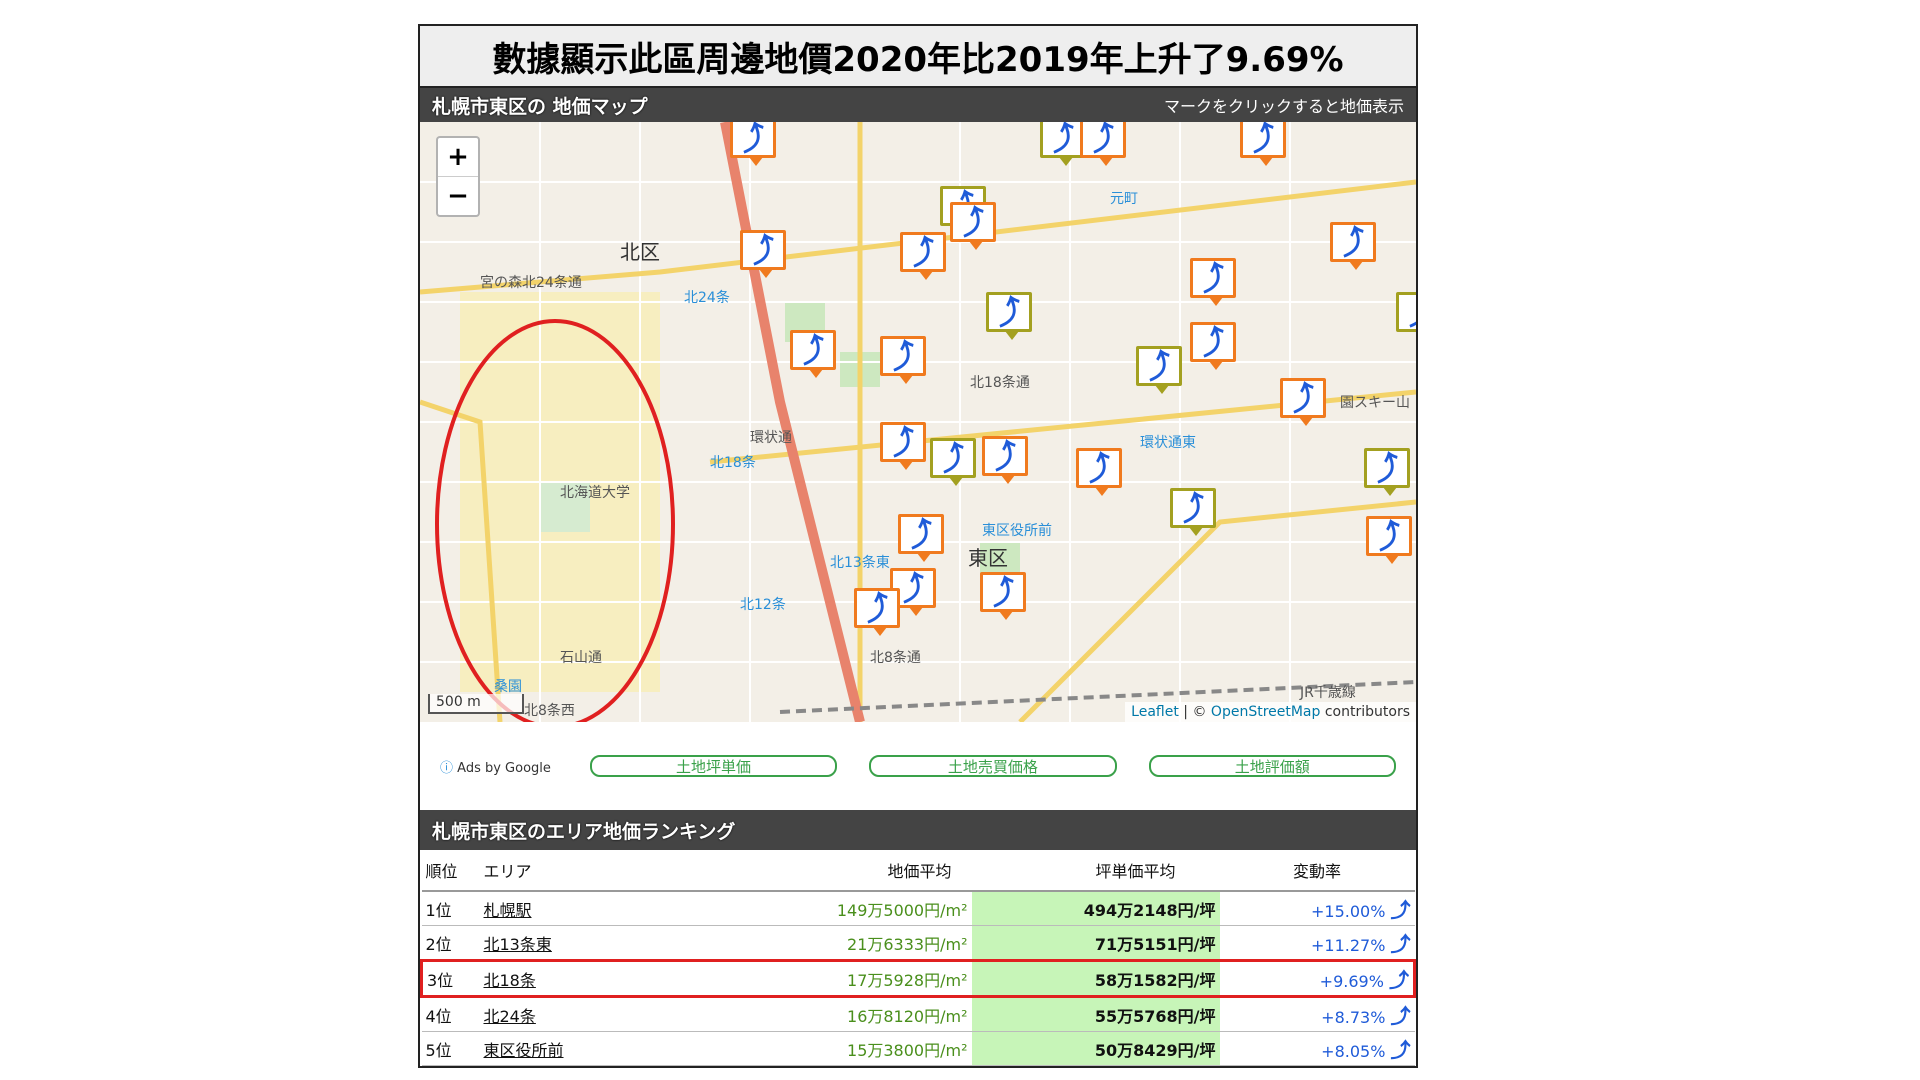  What do you see at coordinates (1095, 978) in the screenshot?
I see `tsubo-cell: 58万1582円/坪` at bounding box center [1095, 978].